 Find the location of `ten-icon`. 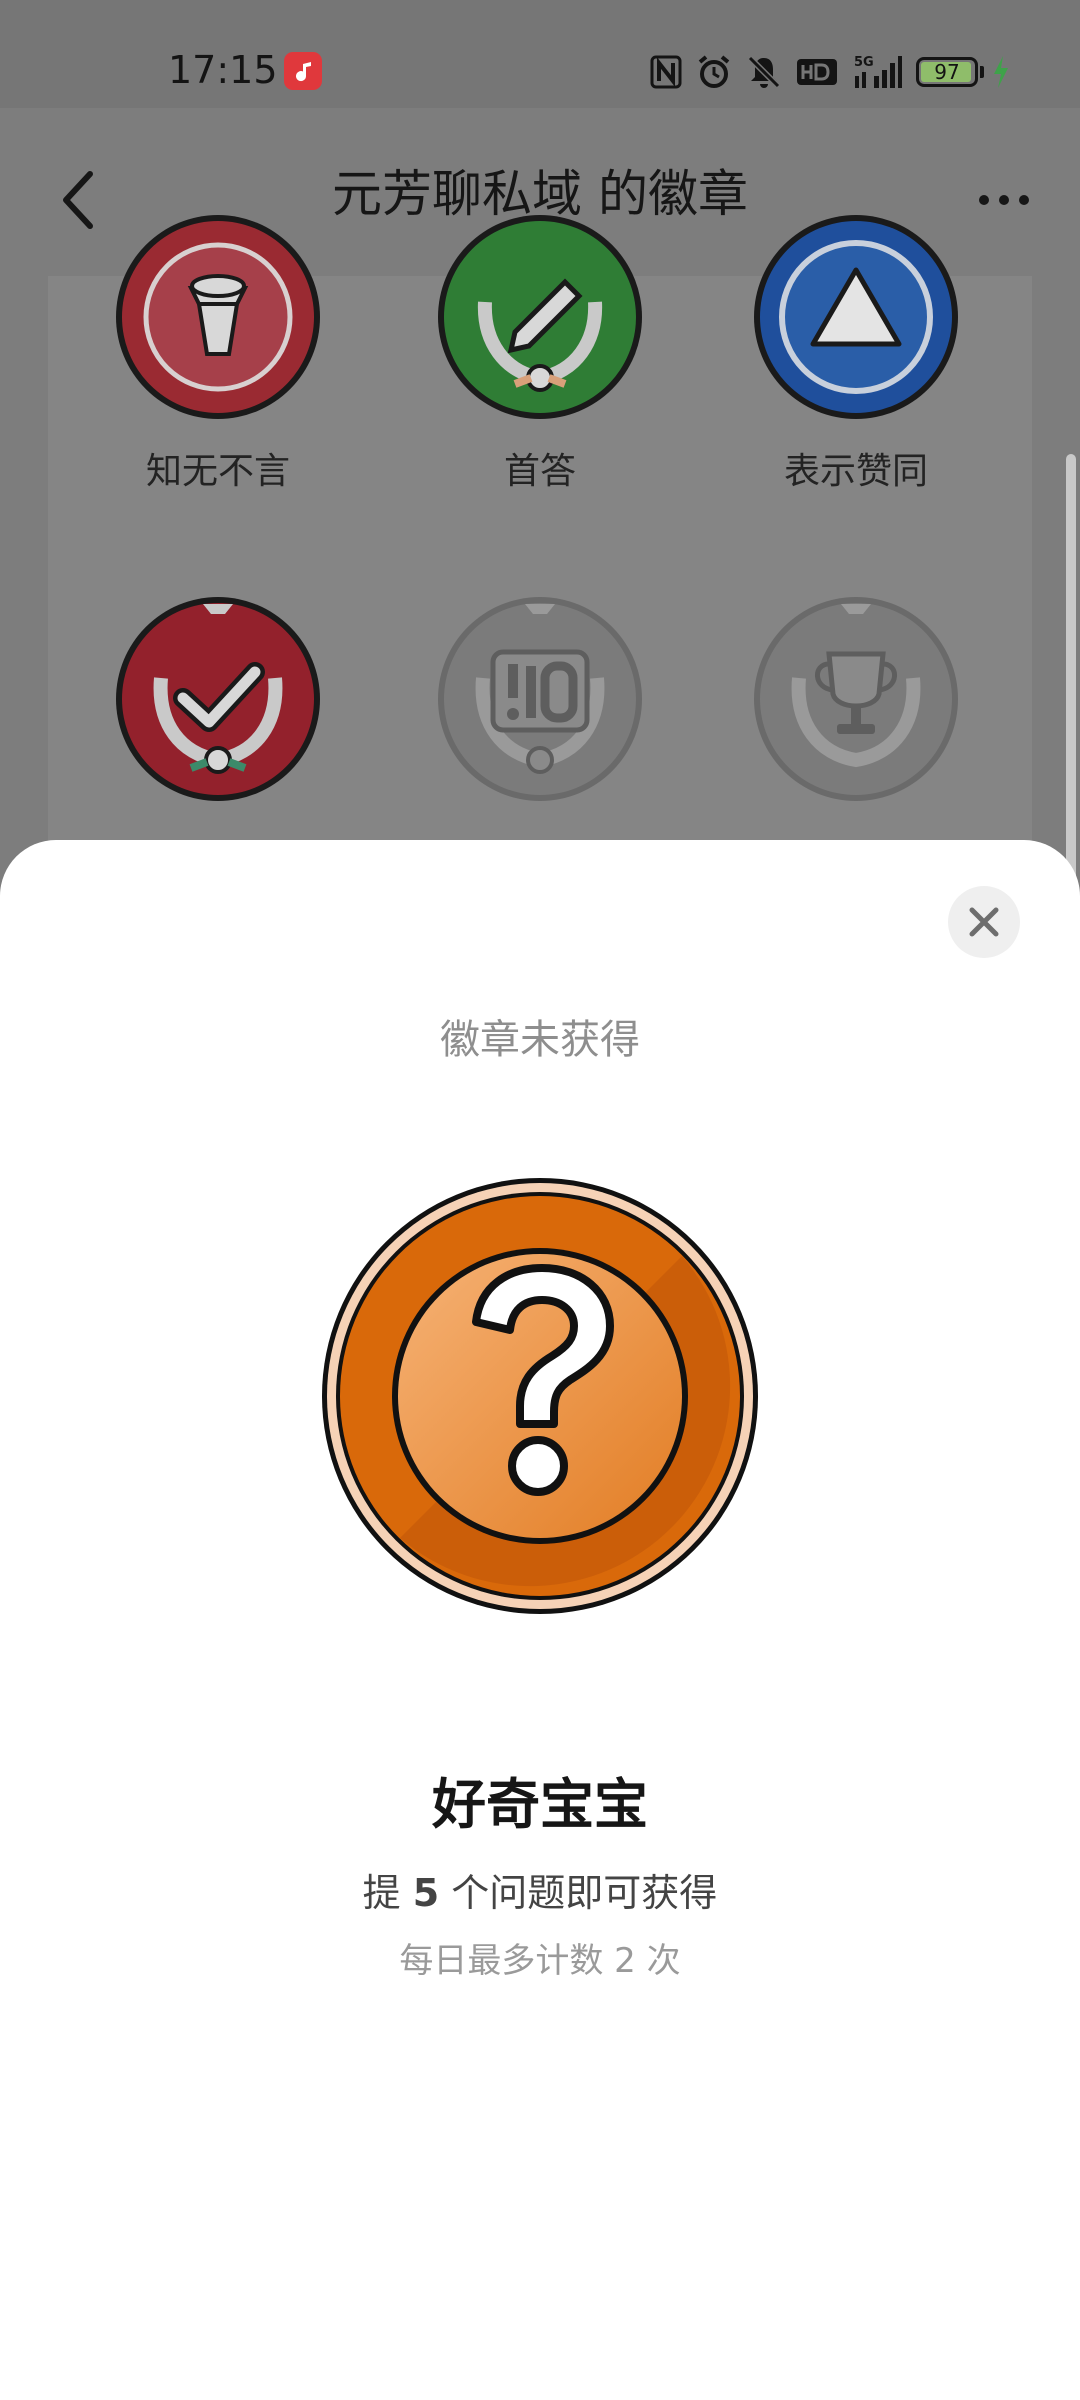

ten-icon is located at coordinates (540, 699).